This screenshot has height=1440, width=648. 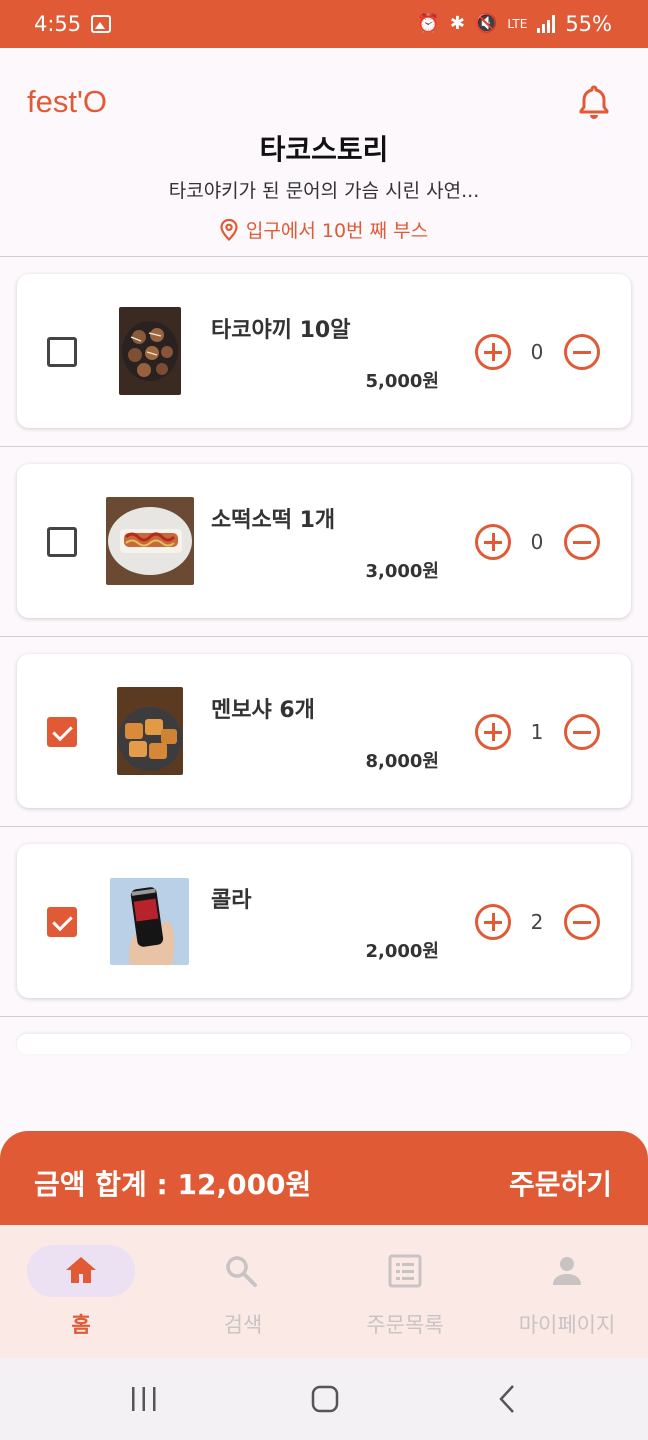 What do you see at coordinates (324, 1044) in the screenshot?
I see `menu-item-card-partial` at bounding box center [324, 1044].